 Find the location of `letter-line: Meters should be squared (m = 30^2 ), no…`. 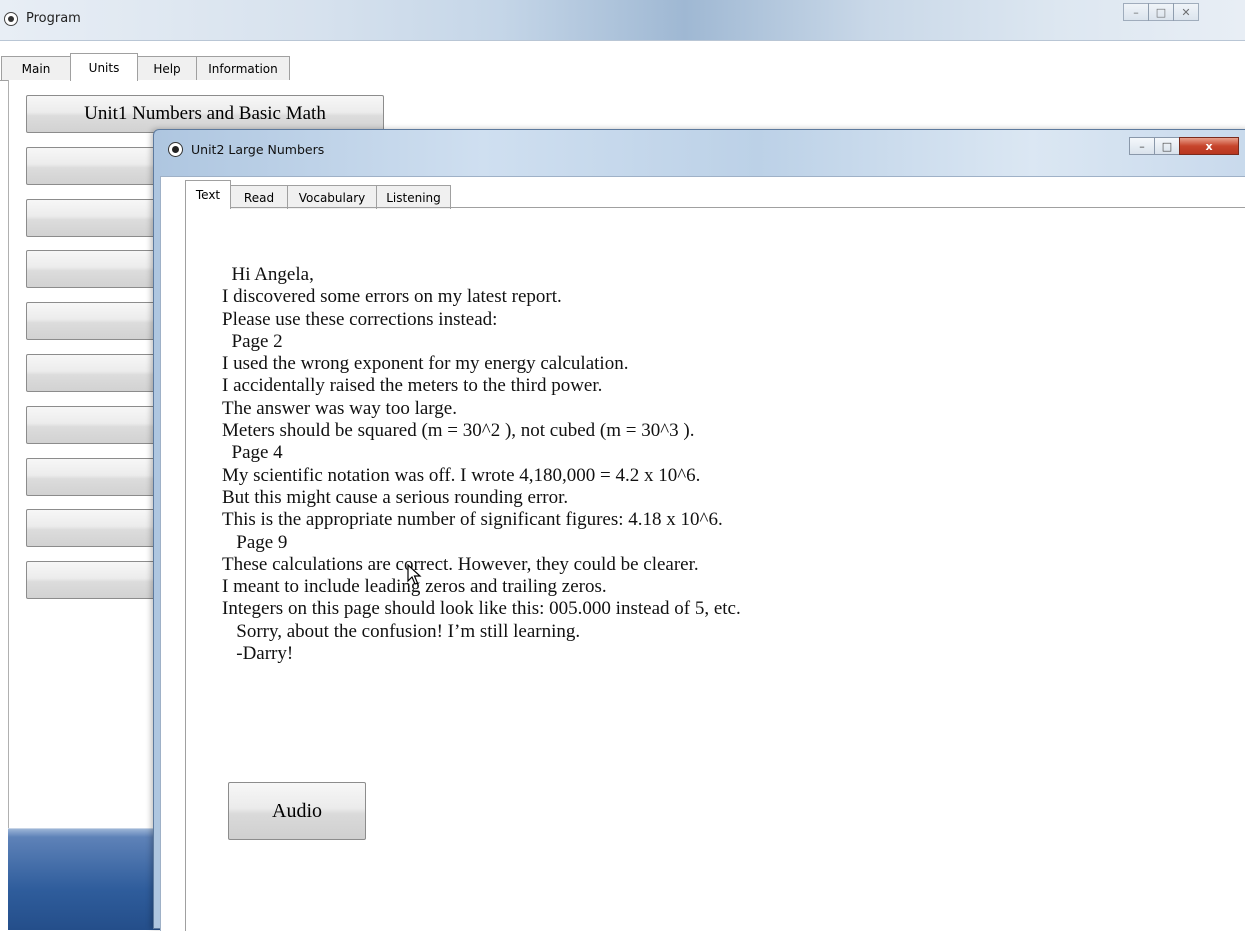

letter-line: Meters should be squared (m = 30^2 ), no… is located at coordinates (458, 431).